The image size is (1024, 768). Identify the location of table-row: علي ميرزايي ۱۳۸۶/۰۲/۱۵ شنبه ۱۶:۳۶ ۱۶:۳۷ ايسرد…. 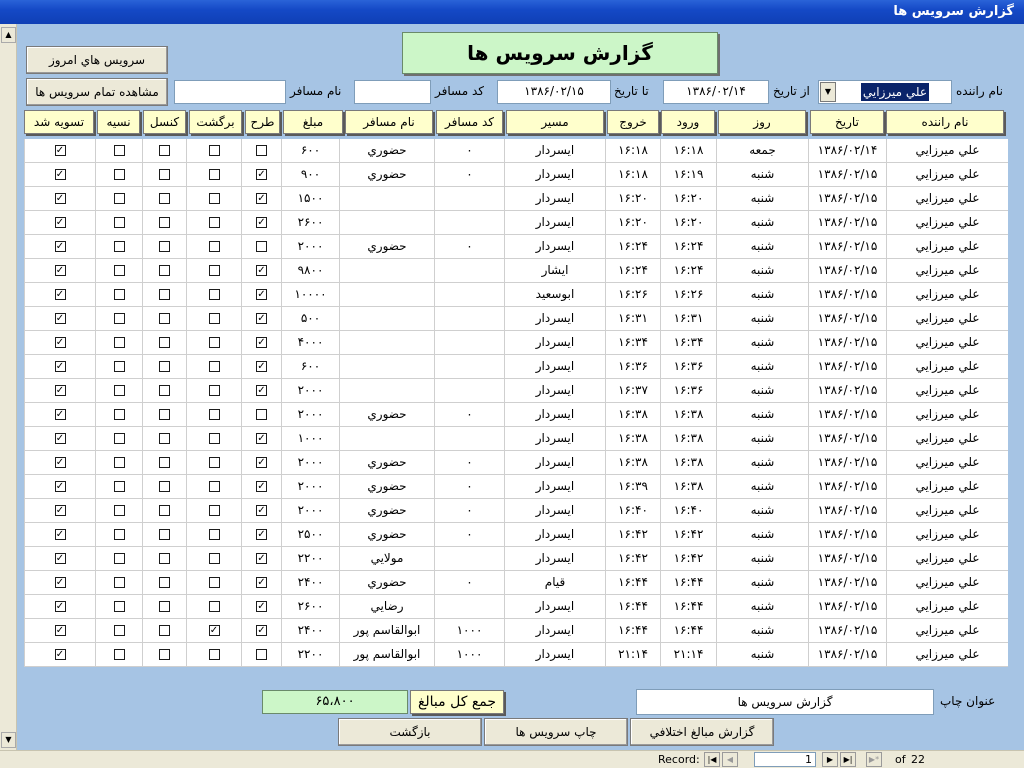
(516, 391).